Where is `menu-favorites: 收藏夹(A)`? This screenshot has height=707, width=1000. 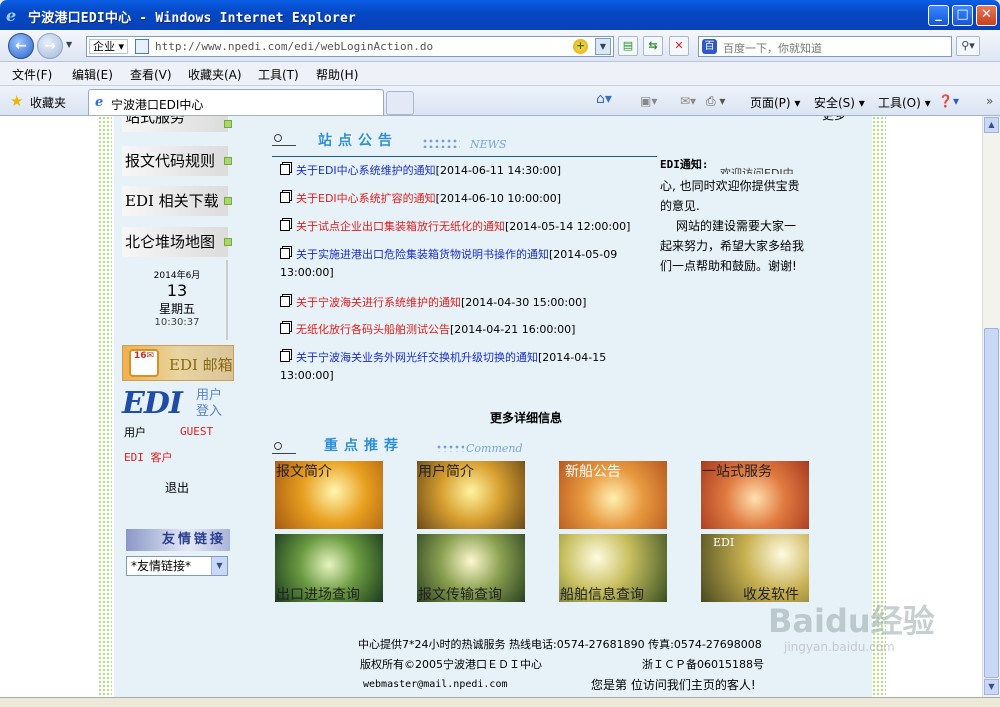
menu-favorites: 收藏夹(A) is located at coordinates (215, 74).